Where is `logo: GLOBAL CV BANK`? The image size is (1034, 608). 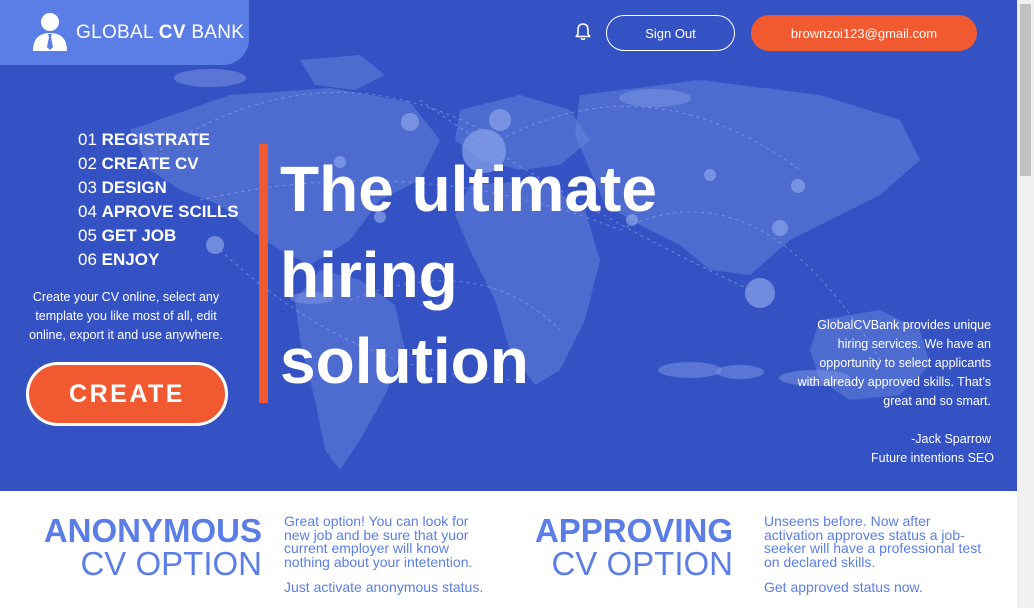 logo: GLOBAL CV BANK is located at coordinates (124, 32).